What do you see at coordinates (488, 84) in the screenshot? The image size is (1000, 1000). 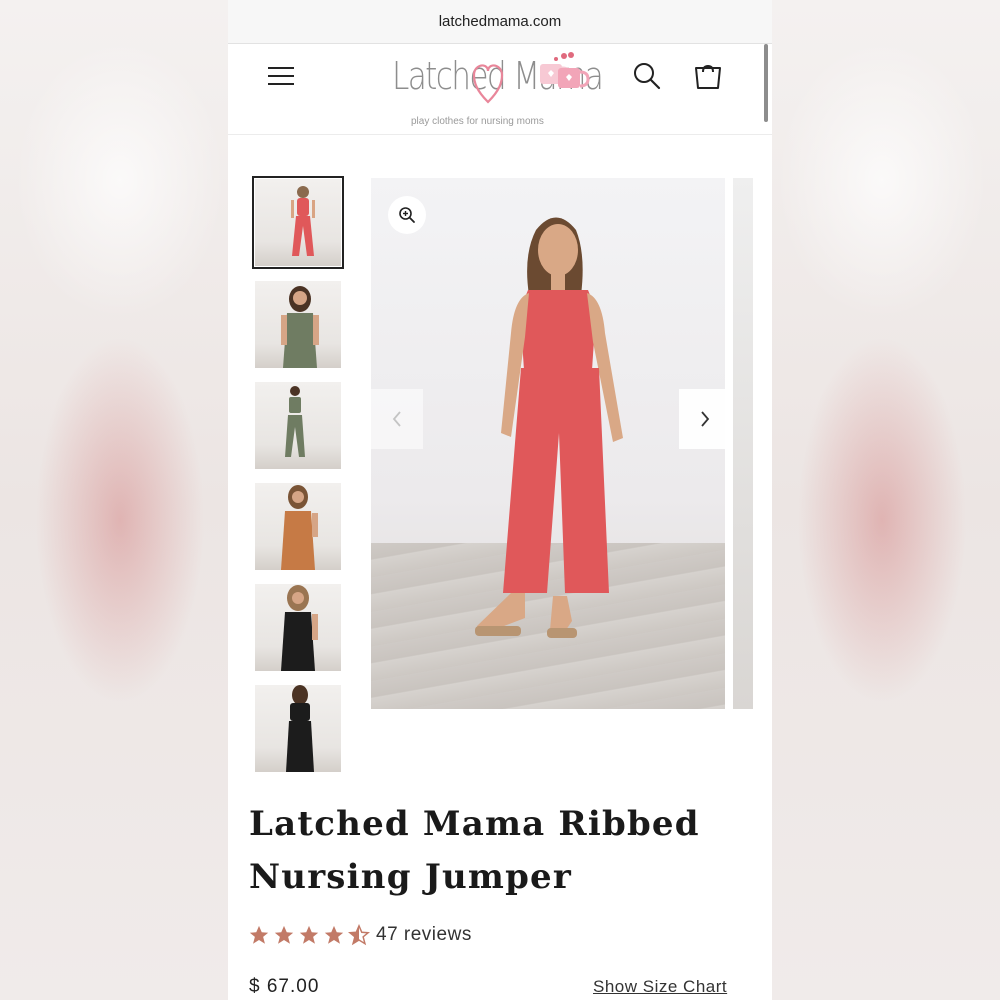 I see `logo-heart-icon` at bounding box center [488, 84].